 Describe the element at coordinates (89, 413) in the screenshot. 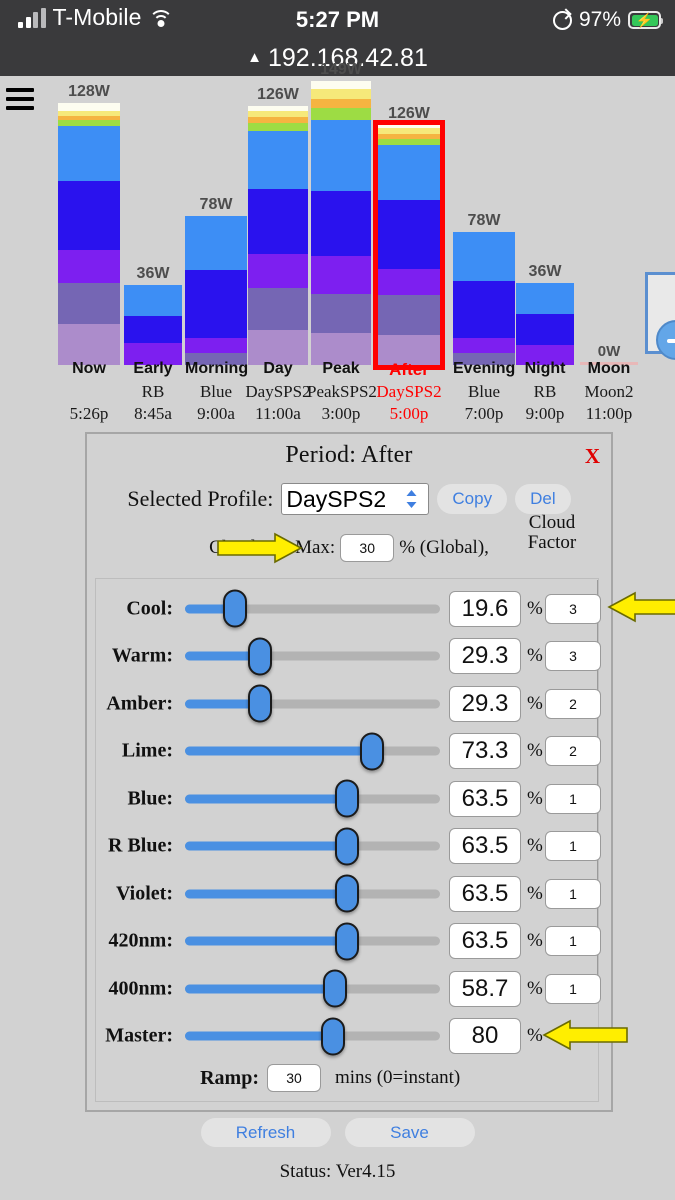

I see `chart-time-label: 5:26p` at that location.